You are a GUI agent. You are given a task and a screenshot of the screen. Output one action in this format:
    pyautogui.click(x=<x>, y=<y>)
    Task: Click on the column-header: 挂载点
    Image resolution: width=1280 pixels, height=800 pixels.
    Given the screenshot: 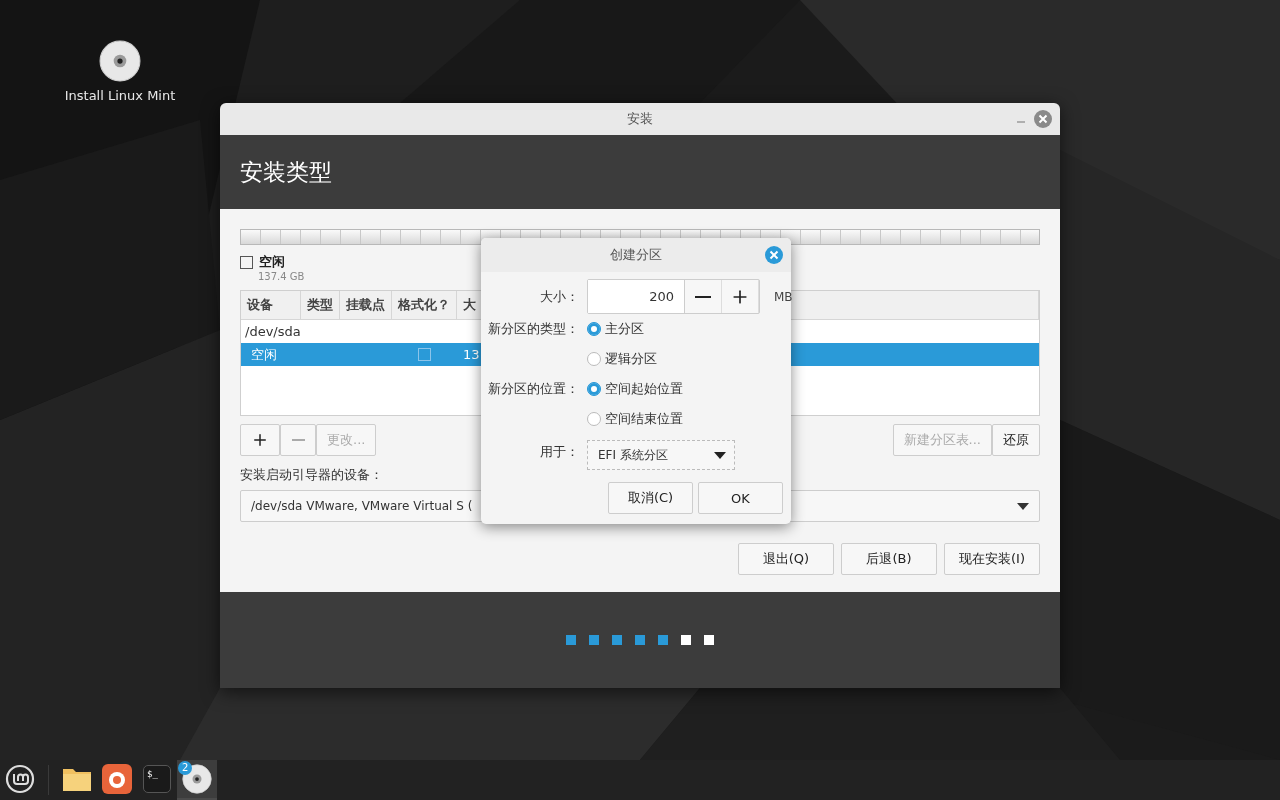 What is the action you would take?
    pyautogui.click(x=366, y=305)
    